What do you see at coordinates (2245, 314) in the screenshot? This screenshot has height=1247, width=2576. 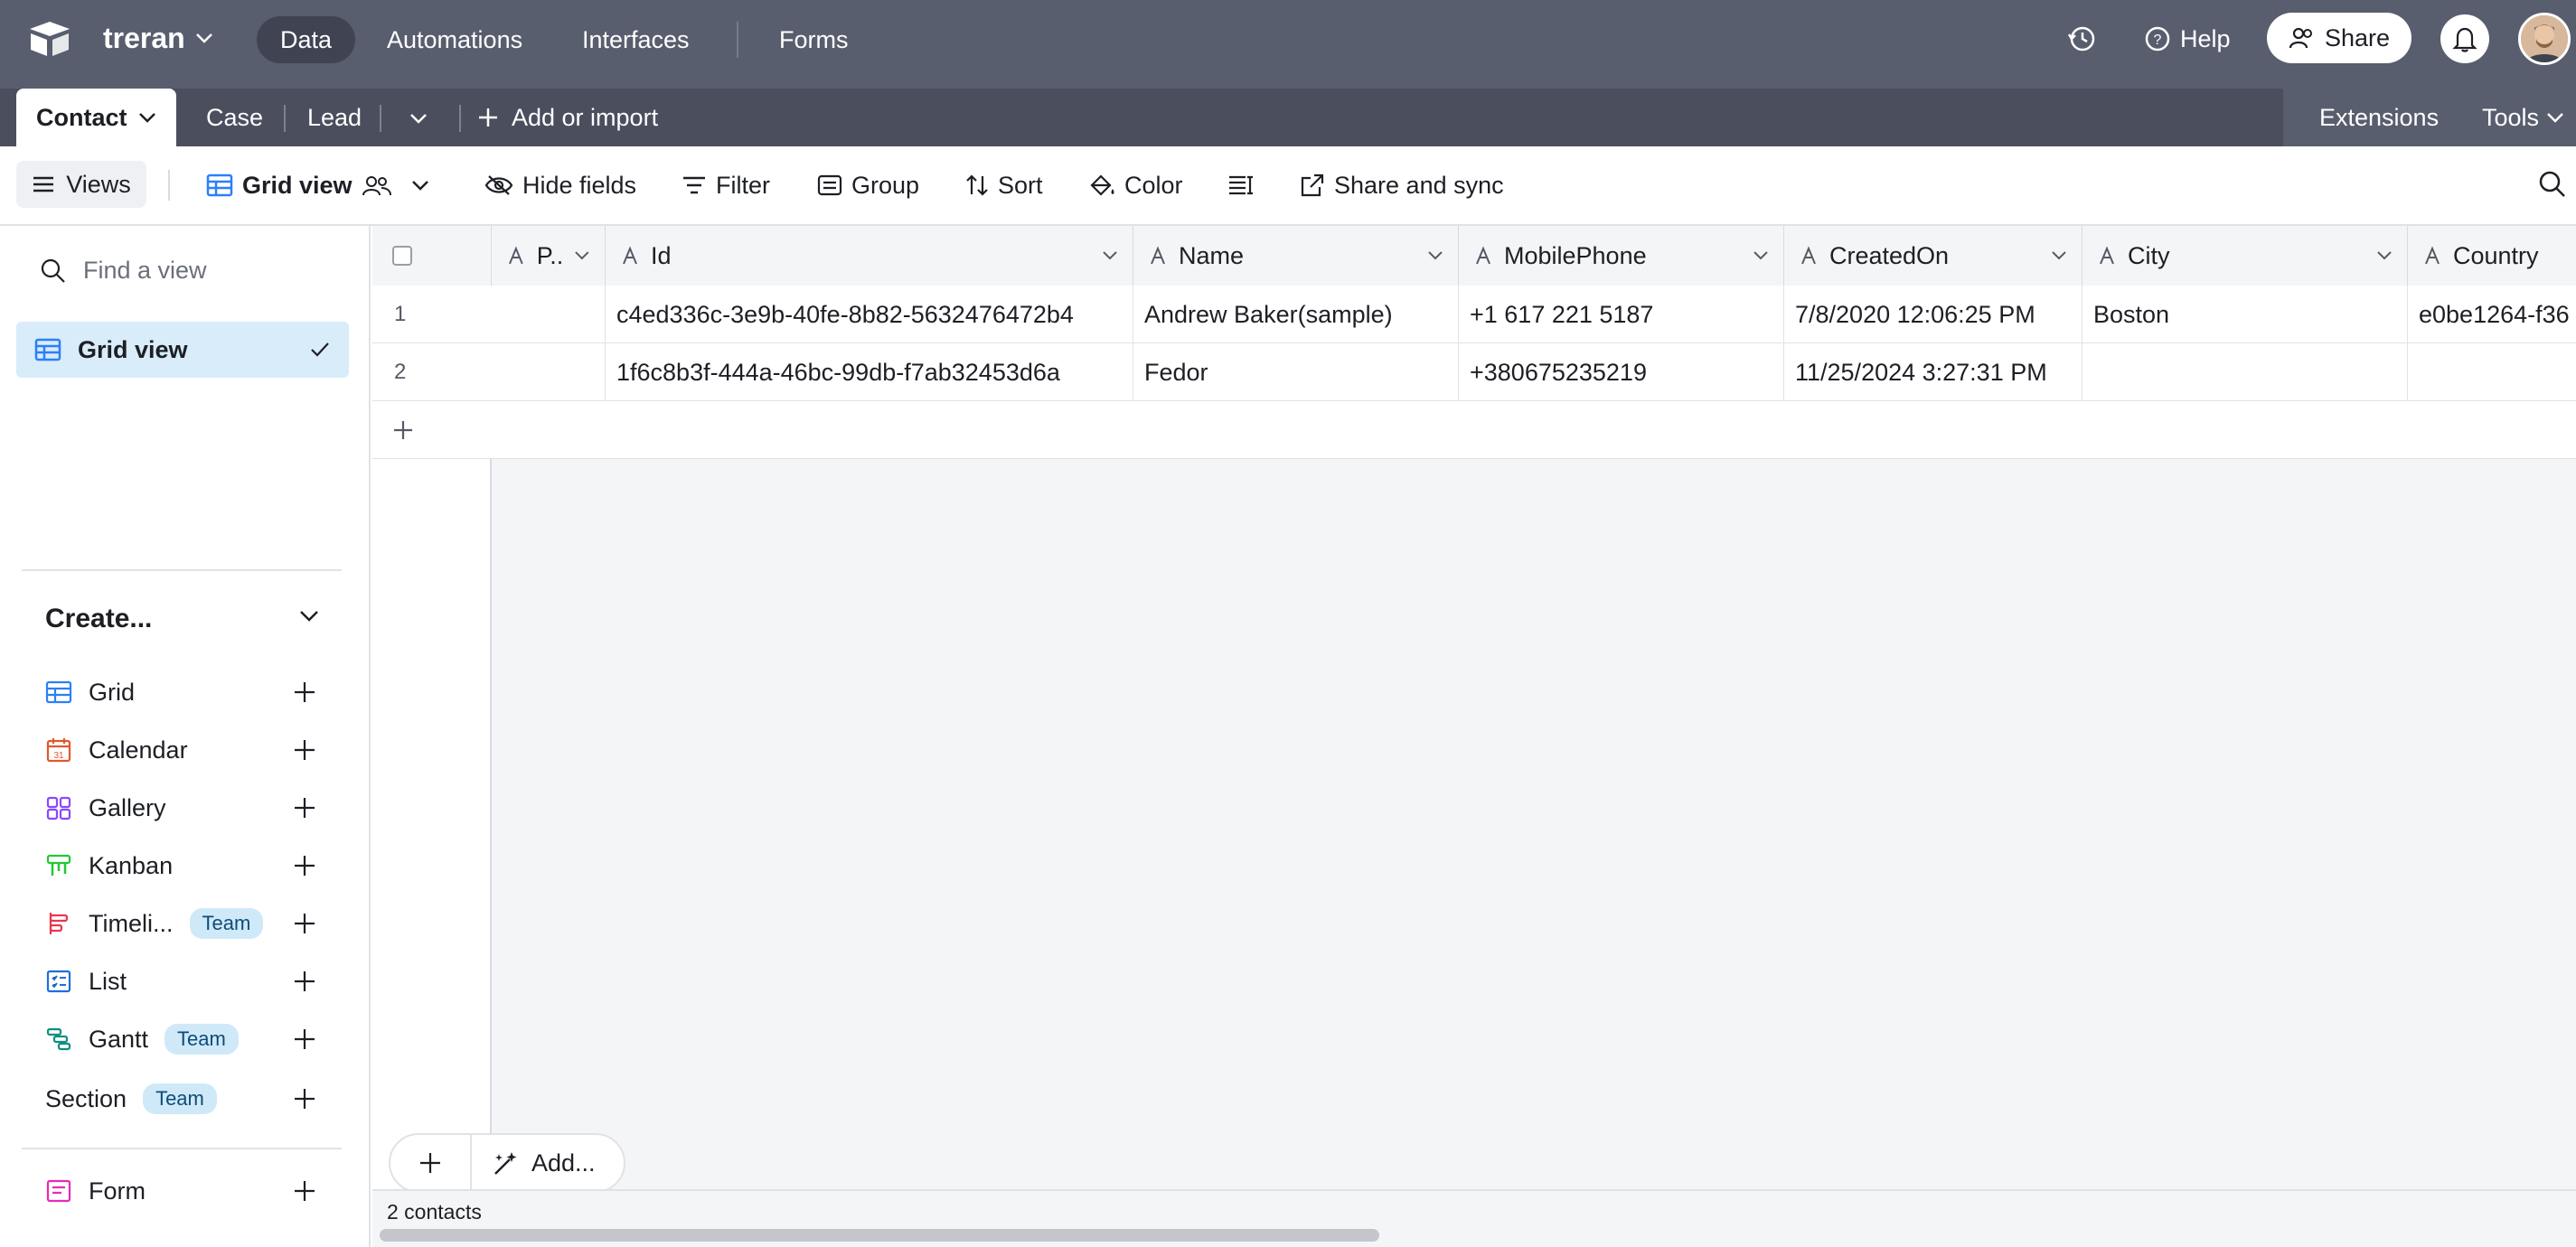 I see `cell-city: Boston` at bounding box center [2245, 314].